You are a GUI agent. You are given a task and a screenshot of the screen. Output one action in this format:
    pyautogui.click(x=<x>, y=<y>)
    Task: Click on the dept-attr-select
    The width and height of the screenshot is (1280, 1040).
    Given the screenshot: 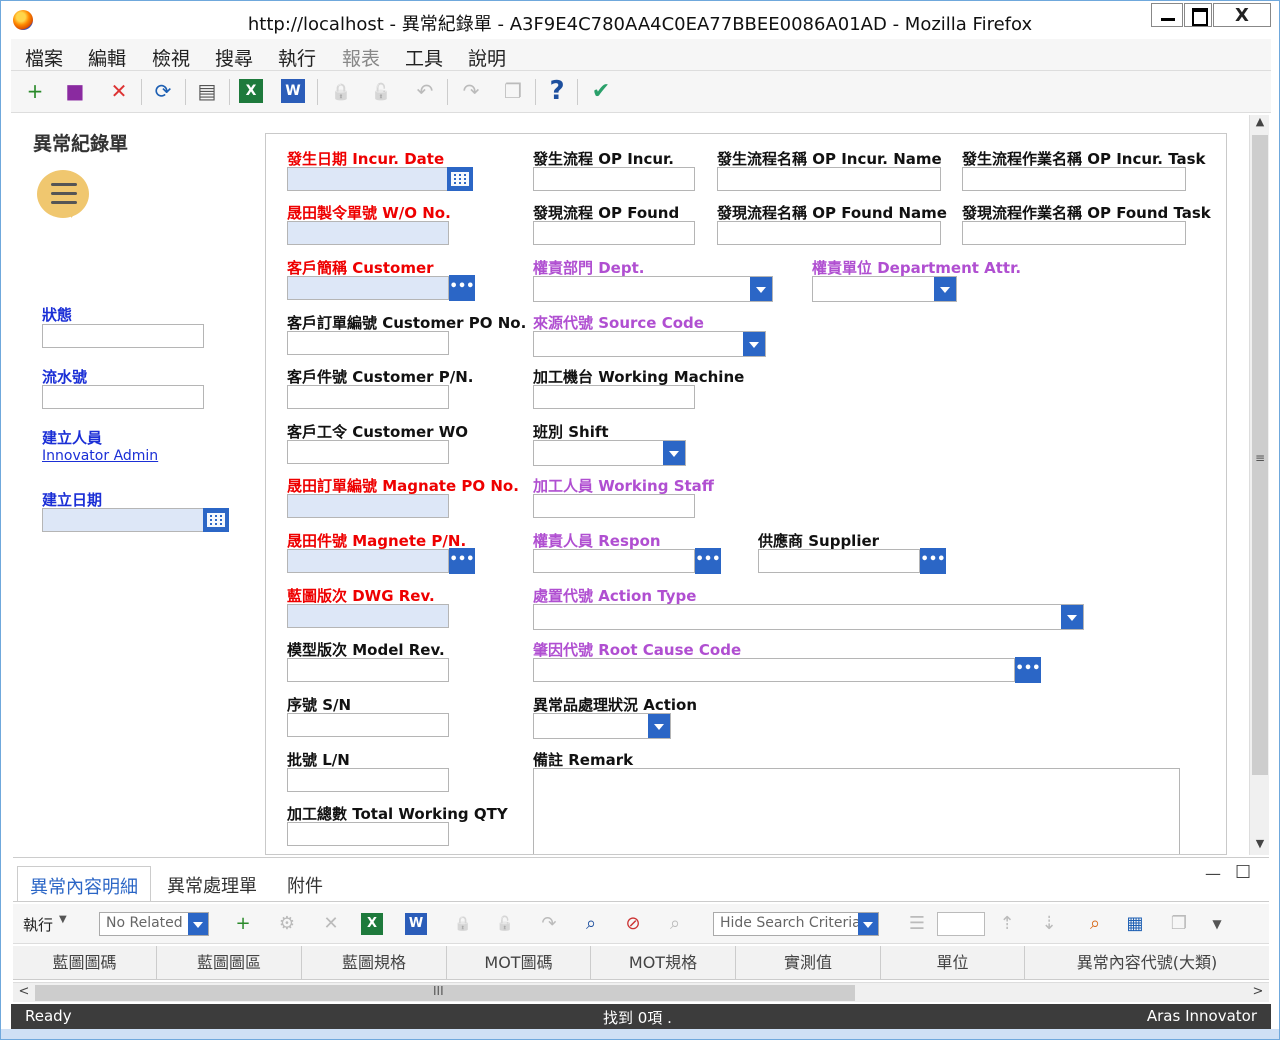 What is the action you would take?
    pyautogui.click(x=884, y=289)
    